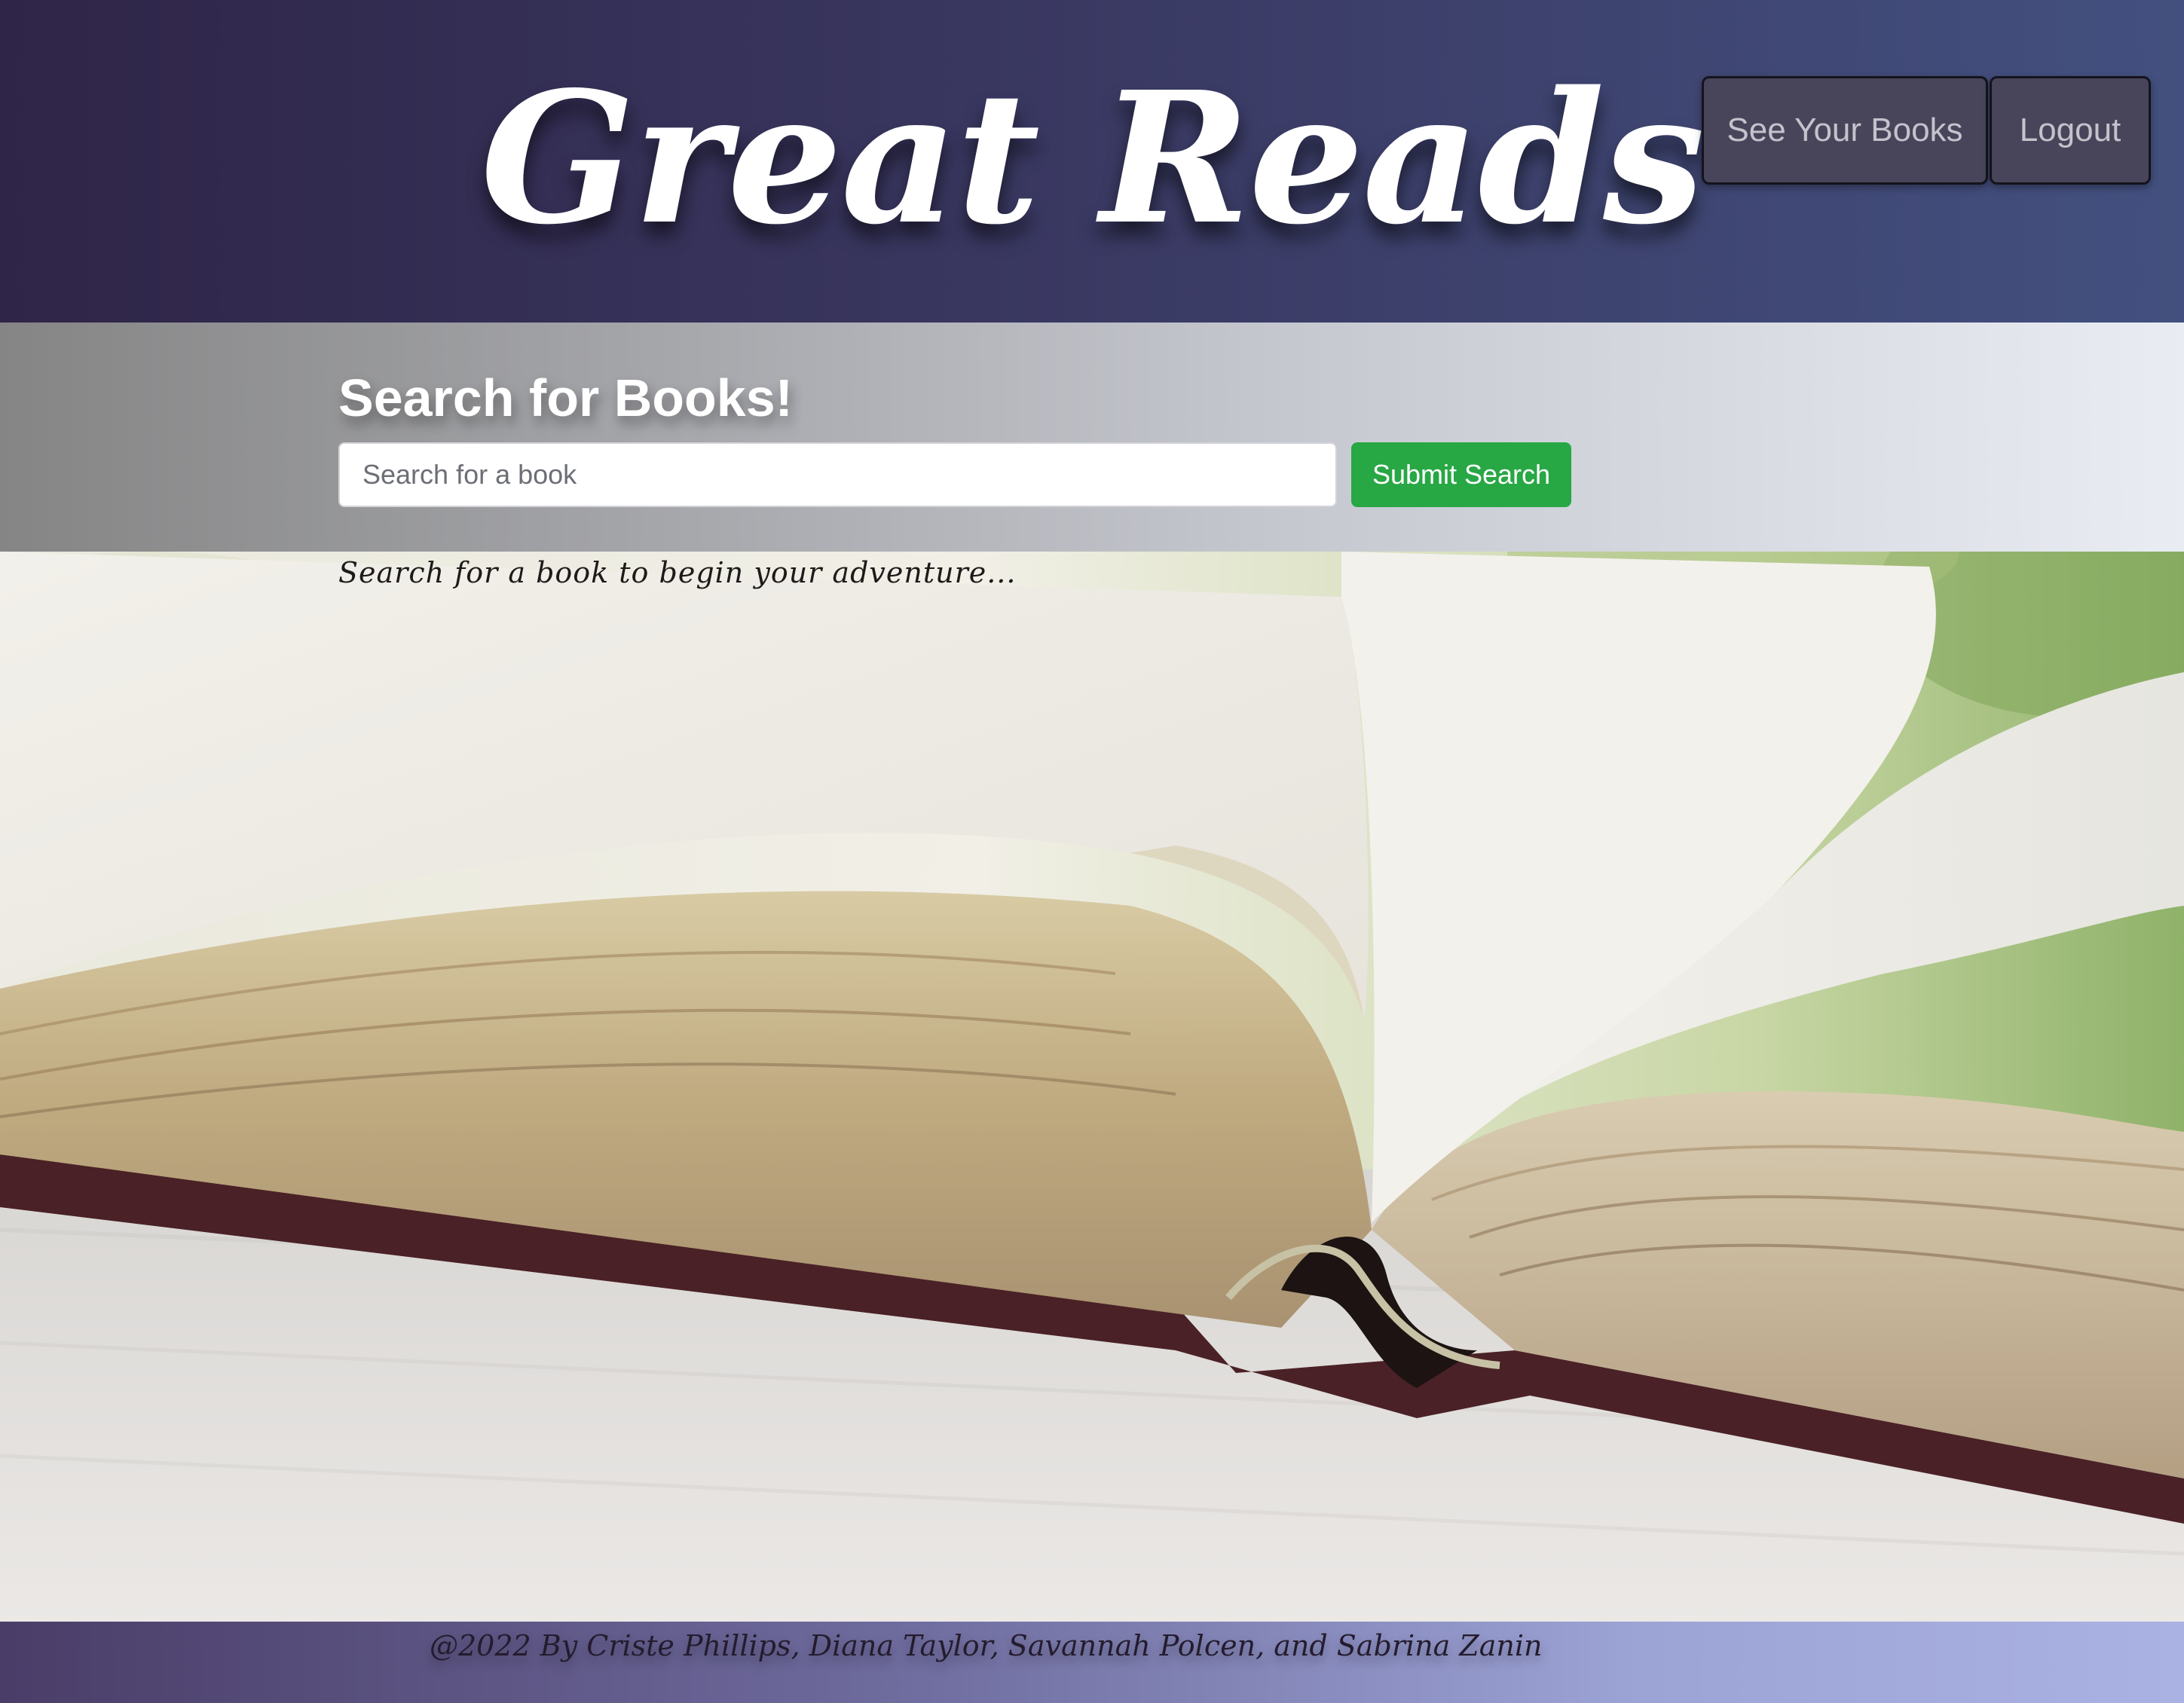 This screenshot has width=2184, height=1703. I want to click on search-section: Search for Books! Submit Search, so click(1092, 437).